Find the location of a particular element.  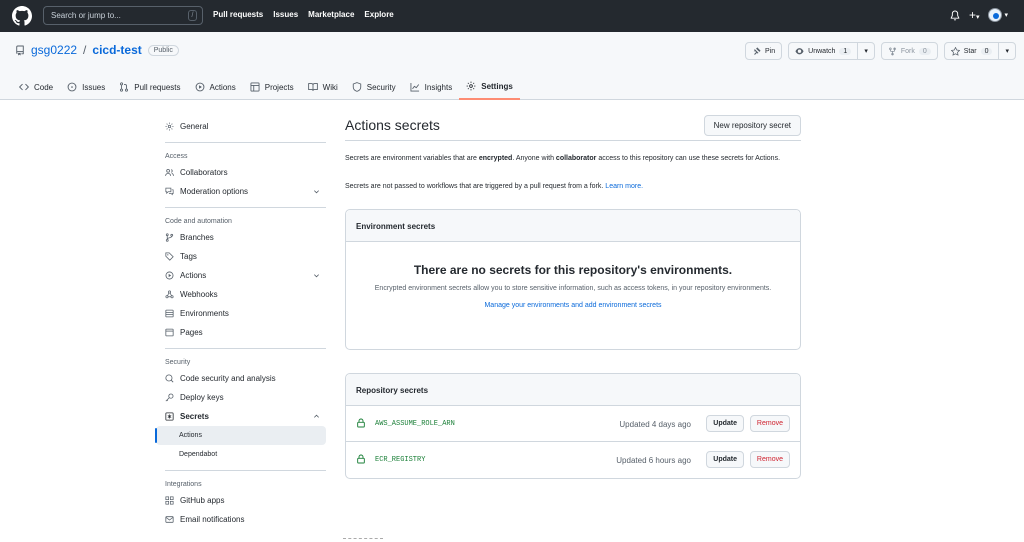

new-repository-secret-button: New repository secret is located at coordinates (752, 125).